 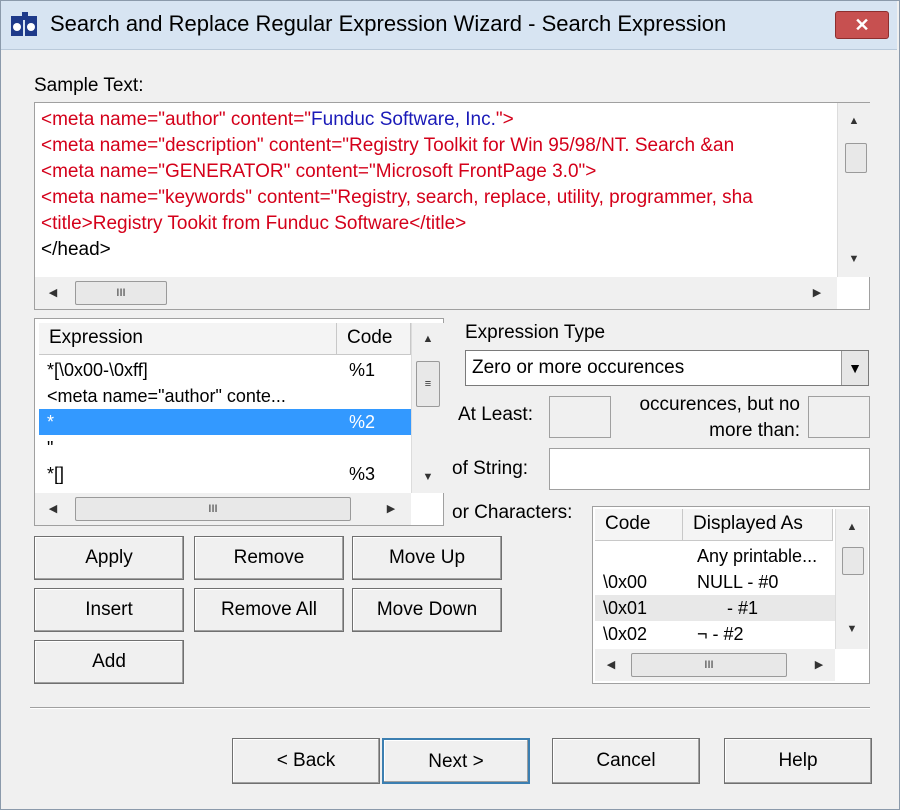 What do you see at coordinates (798, 761) in the screenshot?
I see `help-button: Help` at bounding box center [798, 761].